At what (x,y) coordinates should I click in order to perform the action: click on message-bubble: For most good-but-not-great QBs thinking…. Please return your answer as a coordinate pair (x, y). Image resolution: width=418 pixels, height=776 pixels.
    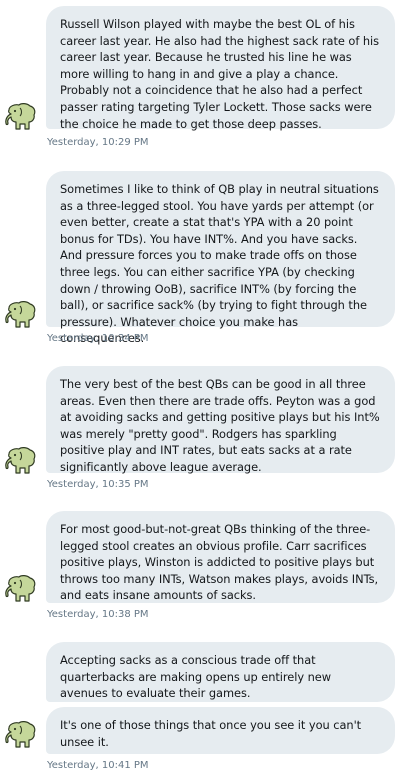
    Looking at the image, I should click on (220, 557).